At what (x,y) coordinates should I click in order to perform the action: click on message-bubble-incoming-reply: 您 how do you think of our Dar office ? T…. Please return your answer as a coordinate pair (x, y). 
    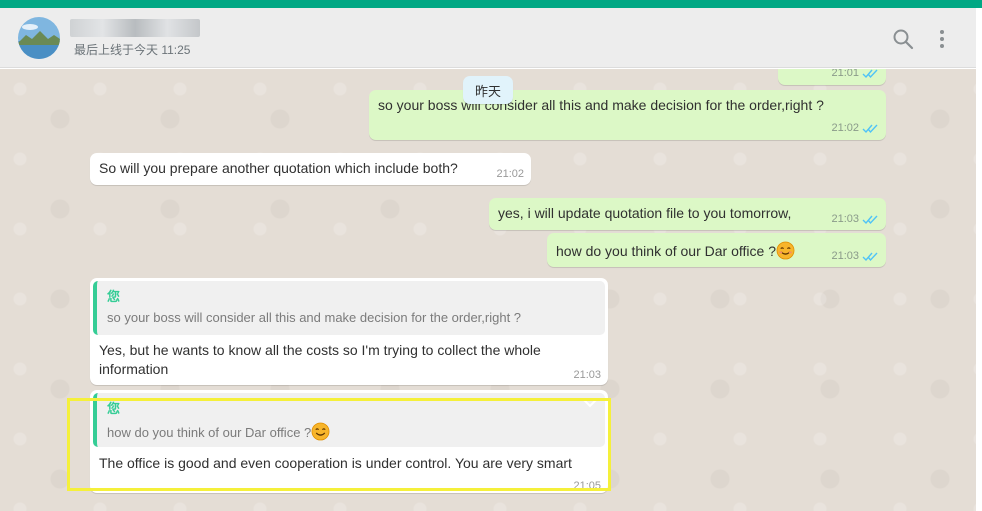
    Looking at the image, I should click on (349, 441).